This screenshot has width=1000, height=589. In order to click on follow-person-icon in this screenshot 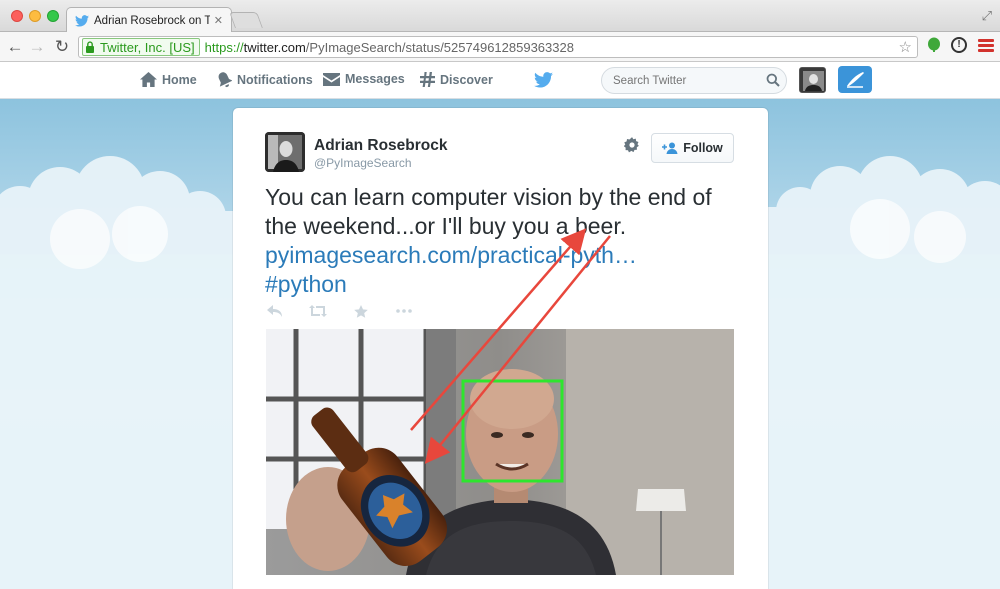, I will do `click(670, 148)`.